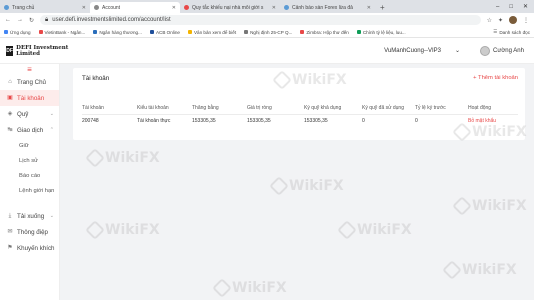 This screenshot has width=534, height=300. What do you see at coordinates (23, 7) in the screenshot?
I see `tab-label: Trang chủ` at bounding box center [23, 7].